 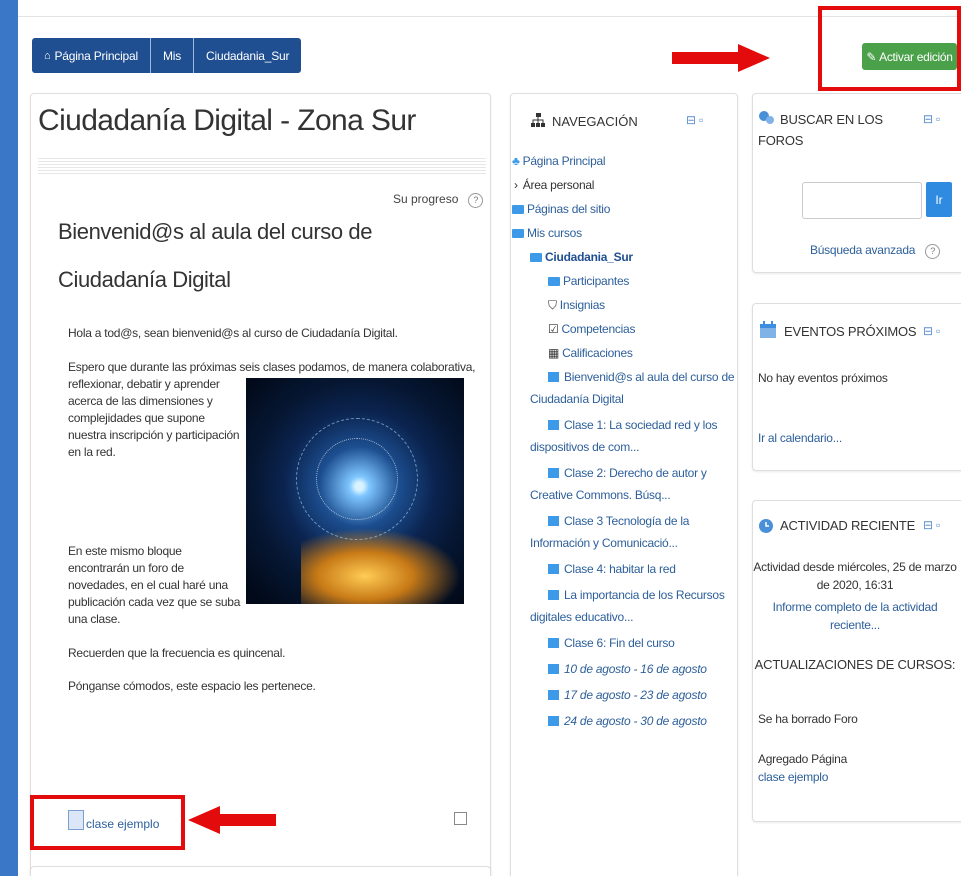 I want to click on recent-clase-ejemplo-link: clase ejemplo, so click(x=793, y=777).